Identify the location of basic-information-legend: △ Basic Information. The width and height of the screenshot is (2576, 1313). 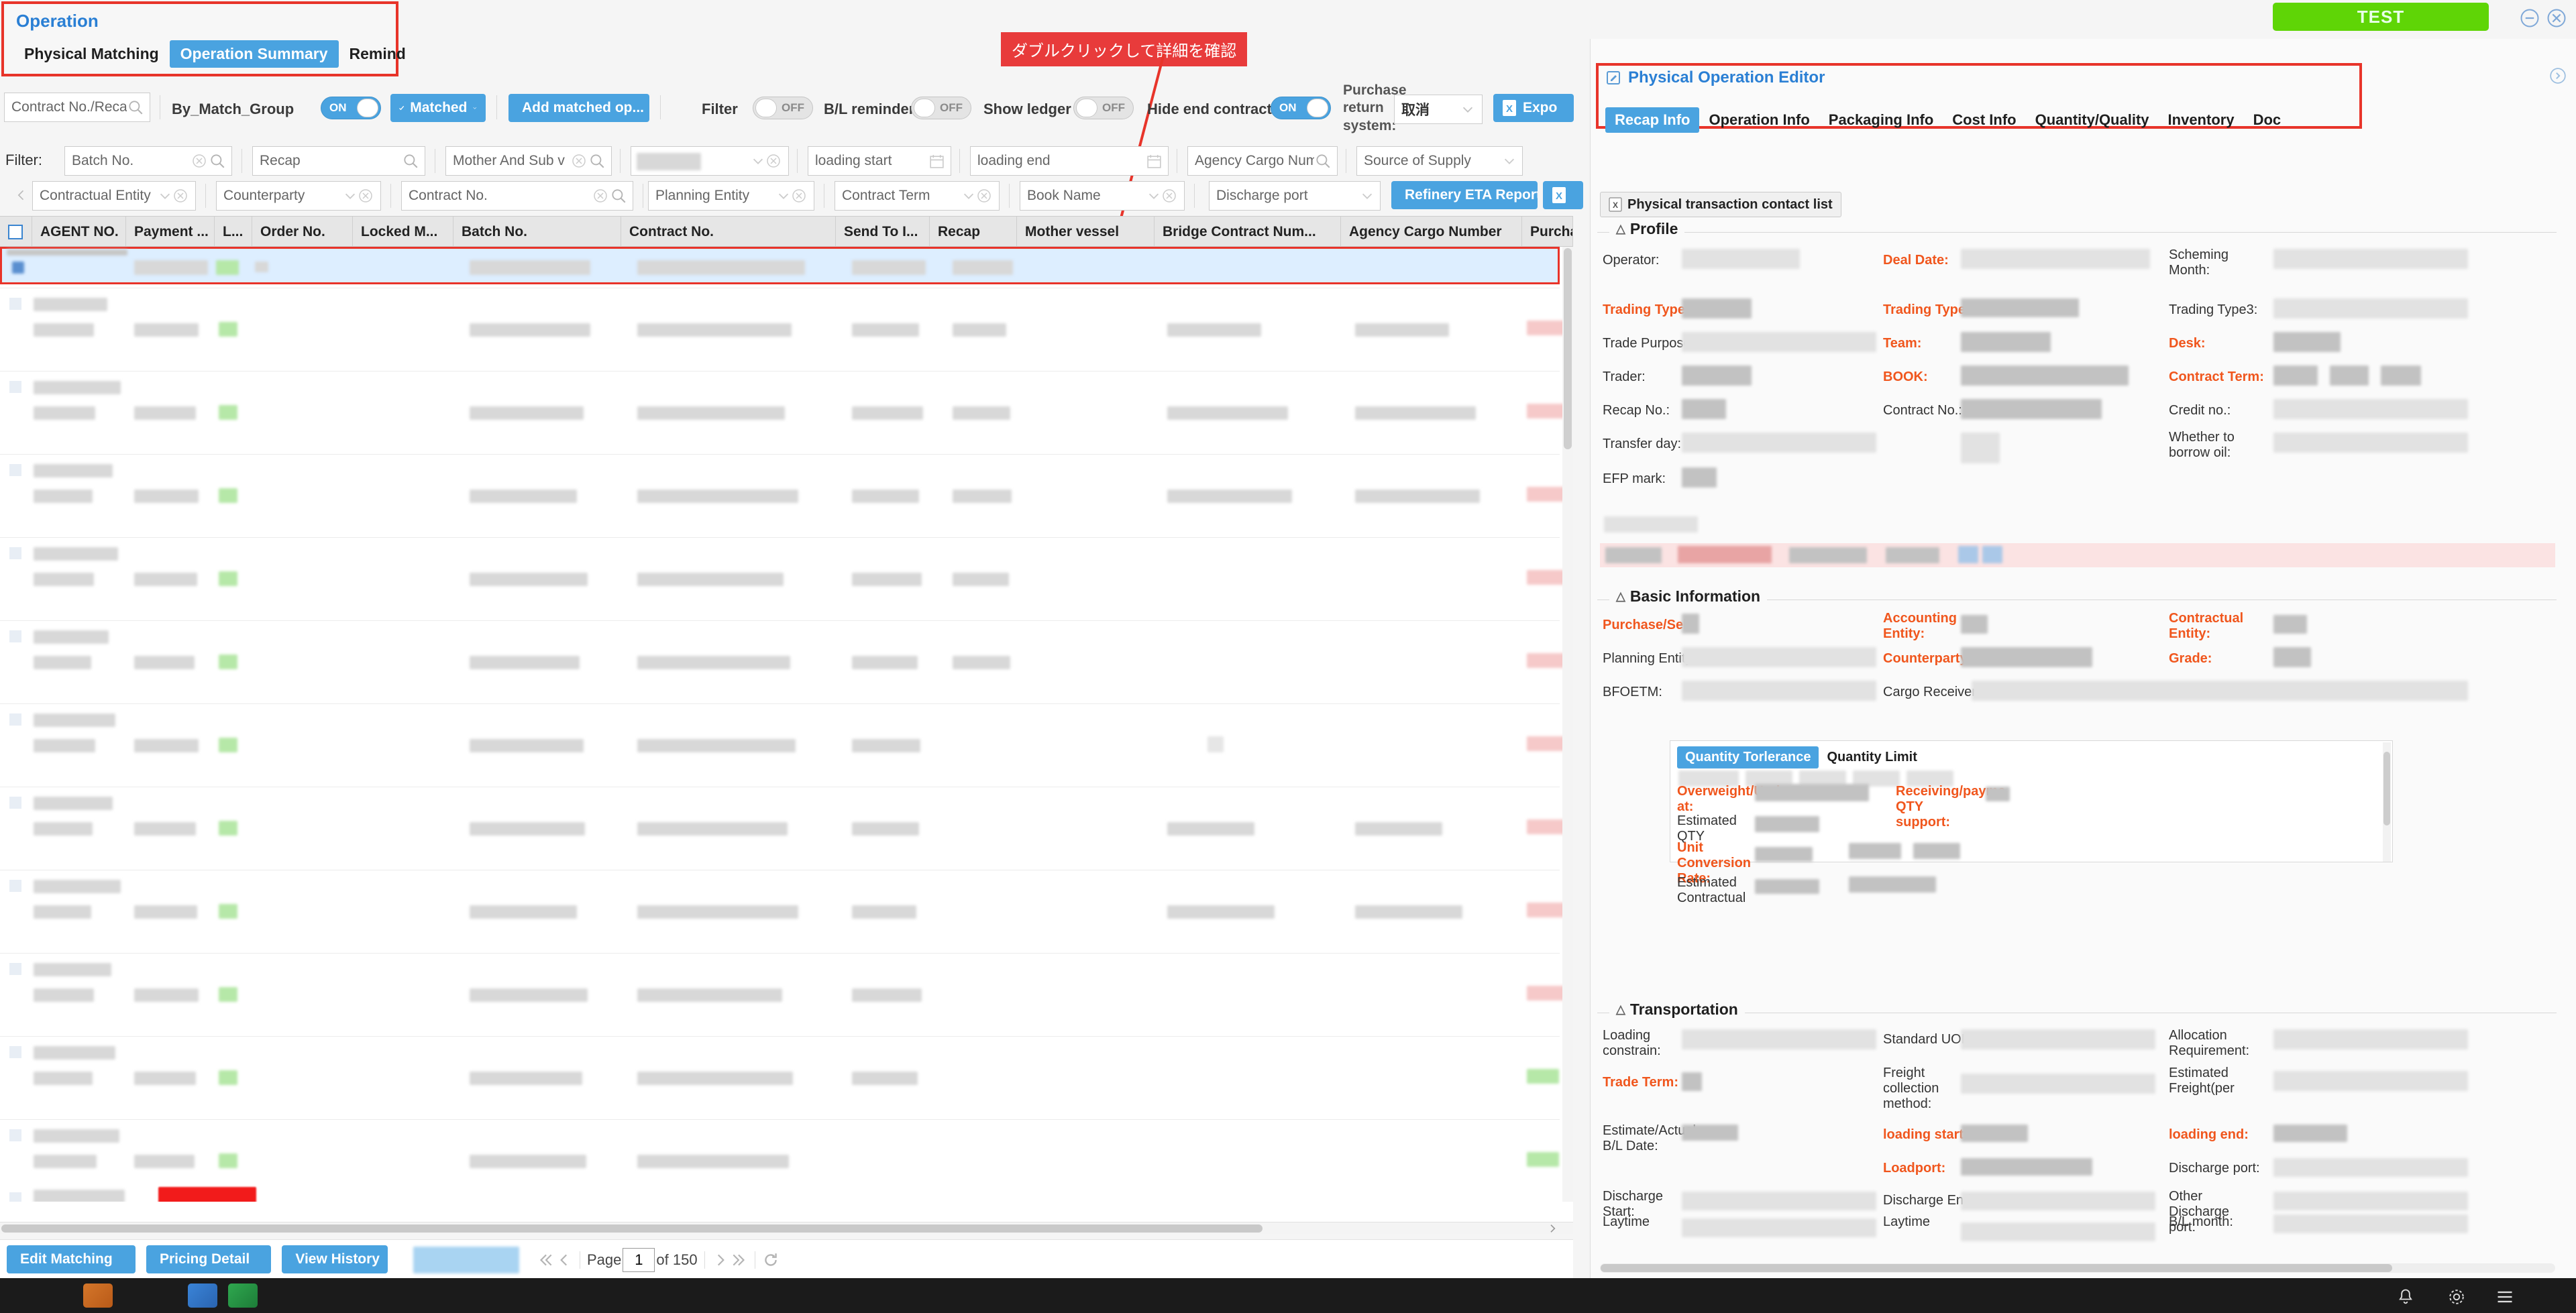
(1688, 596).